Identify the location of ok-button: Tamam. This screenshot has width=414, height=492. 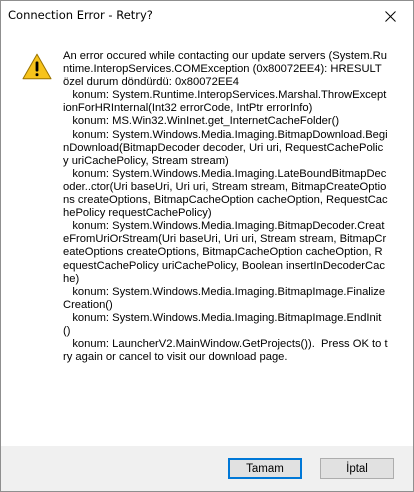
(265, 468).